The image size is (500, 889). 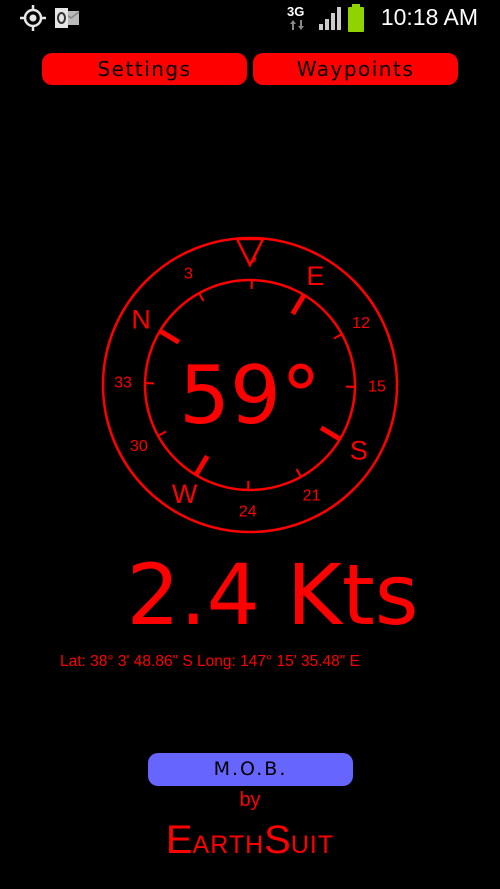 What do you see at coordinates (359, 450) in the screenshot?
I see `compass-cardinal-label: S` at bounding box center [359, 450].